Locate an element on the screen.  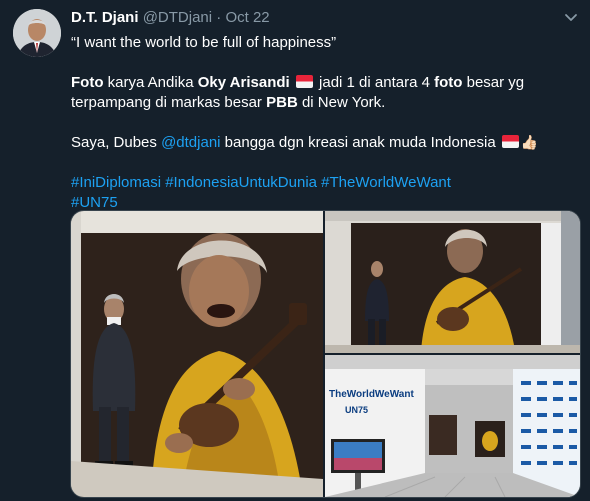
thumbs-up-emoji: 👍🏻 is located at coordinates (529, 142).